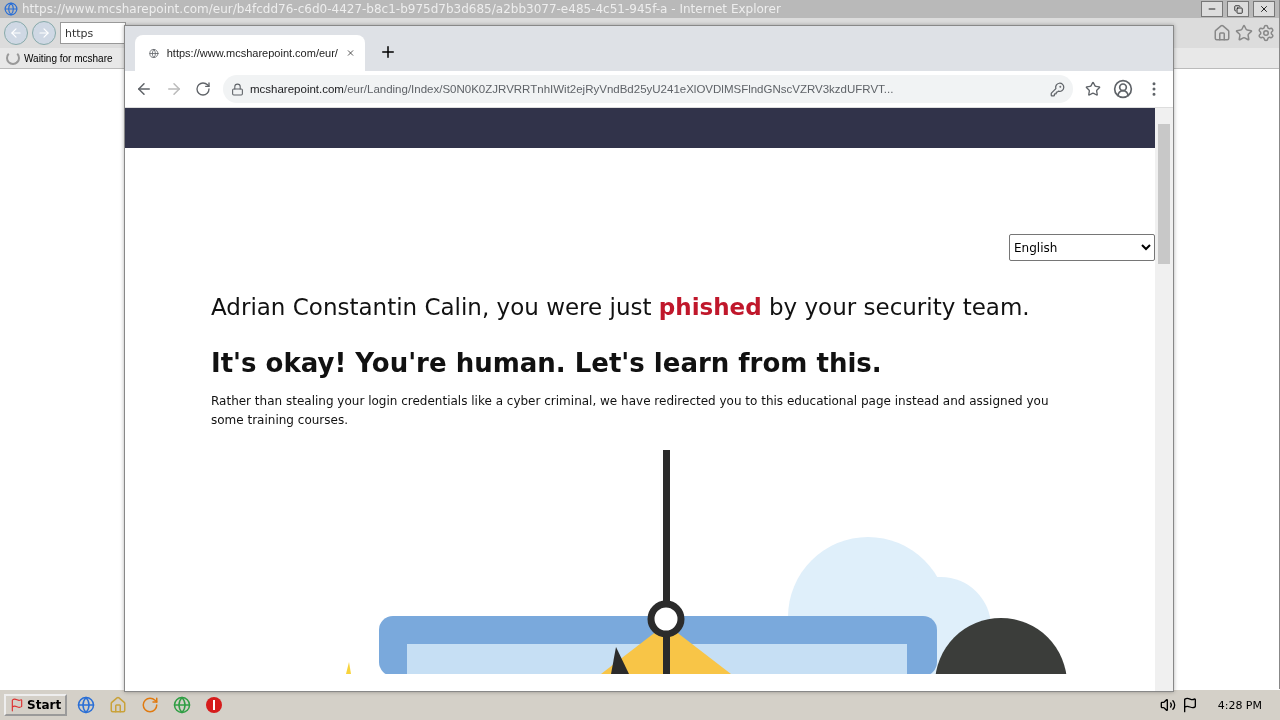 The image size is (1280, 720). Describe the element at coordinates (1057, 89) in the screenshot. I see `key-icon` at that location.